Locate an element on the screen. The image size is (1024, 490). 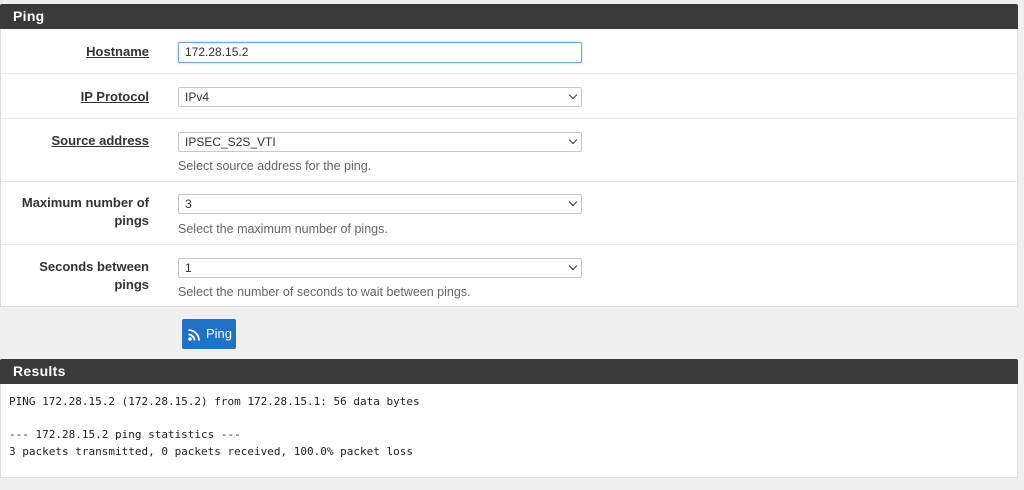
max-pings-label: Maximum number of pings is located at coordinates (85, 212).